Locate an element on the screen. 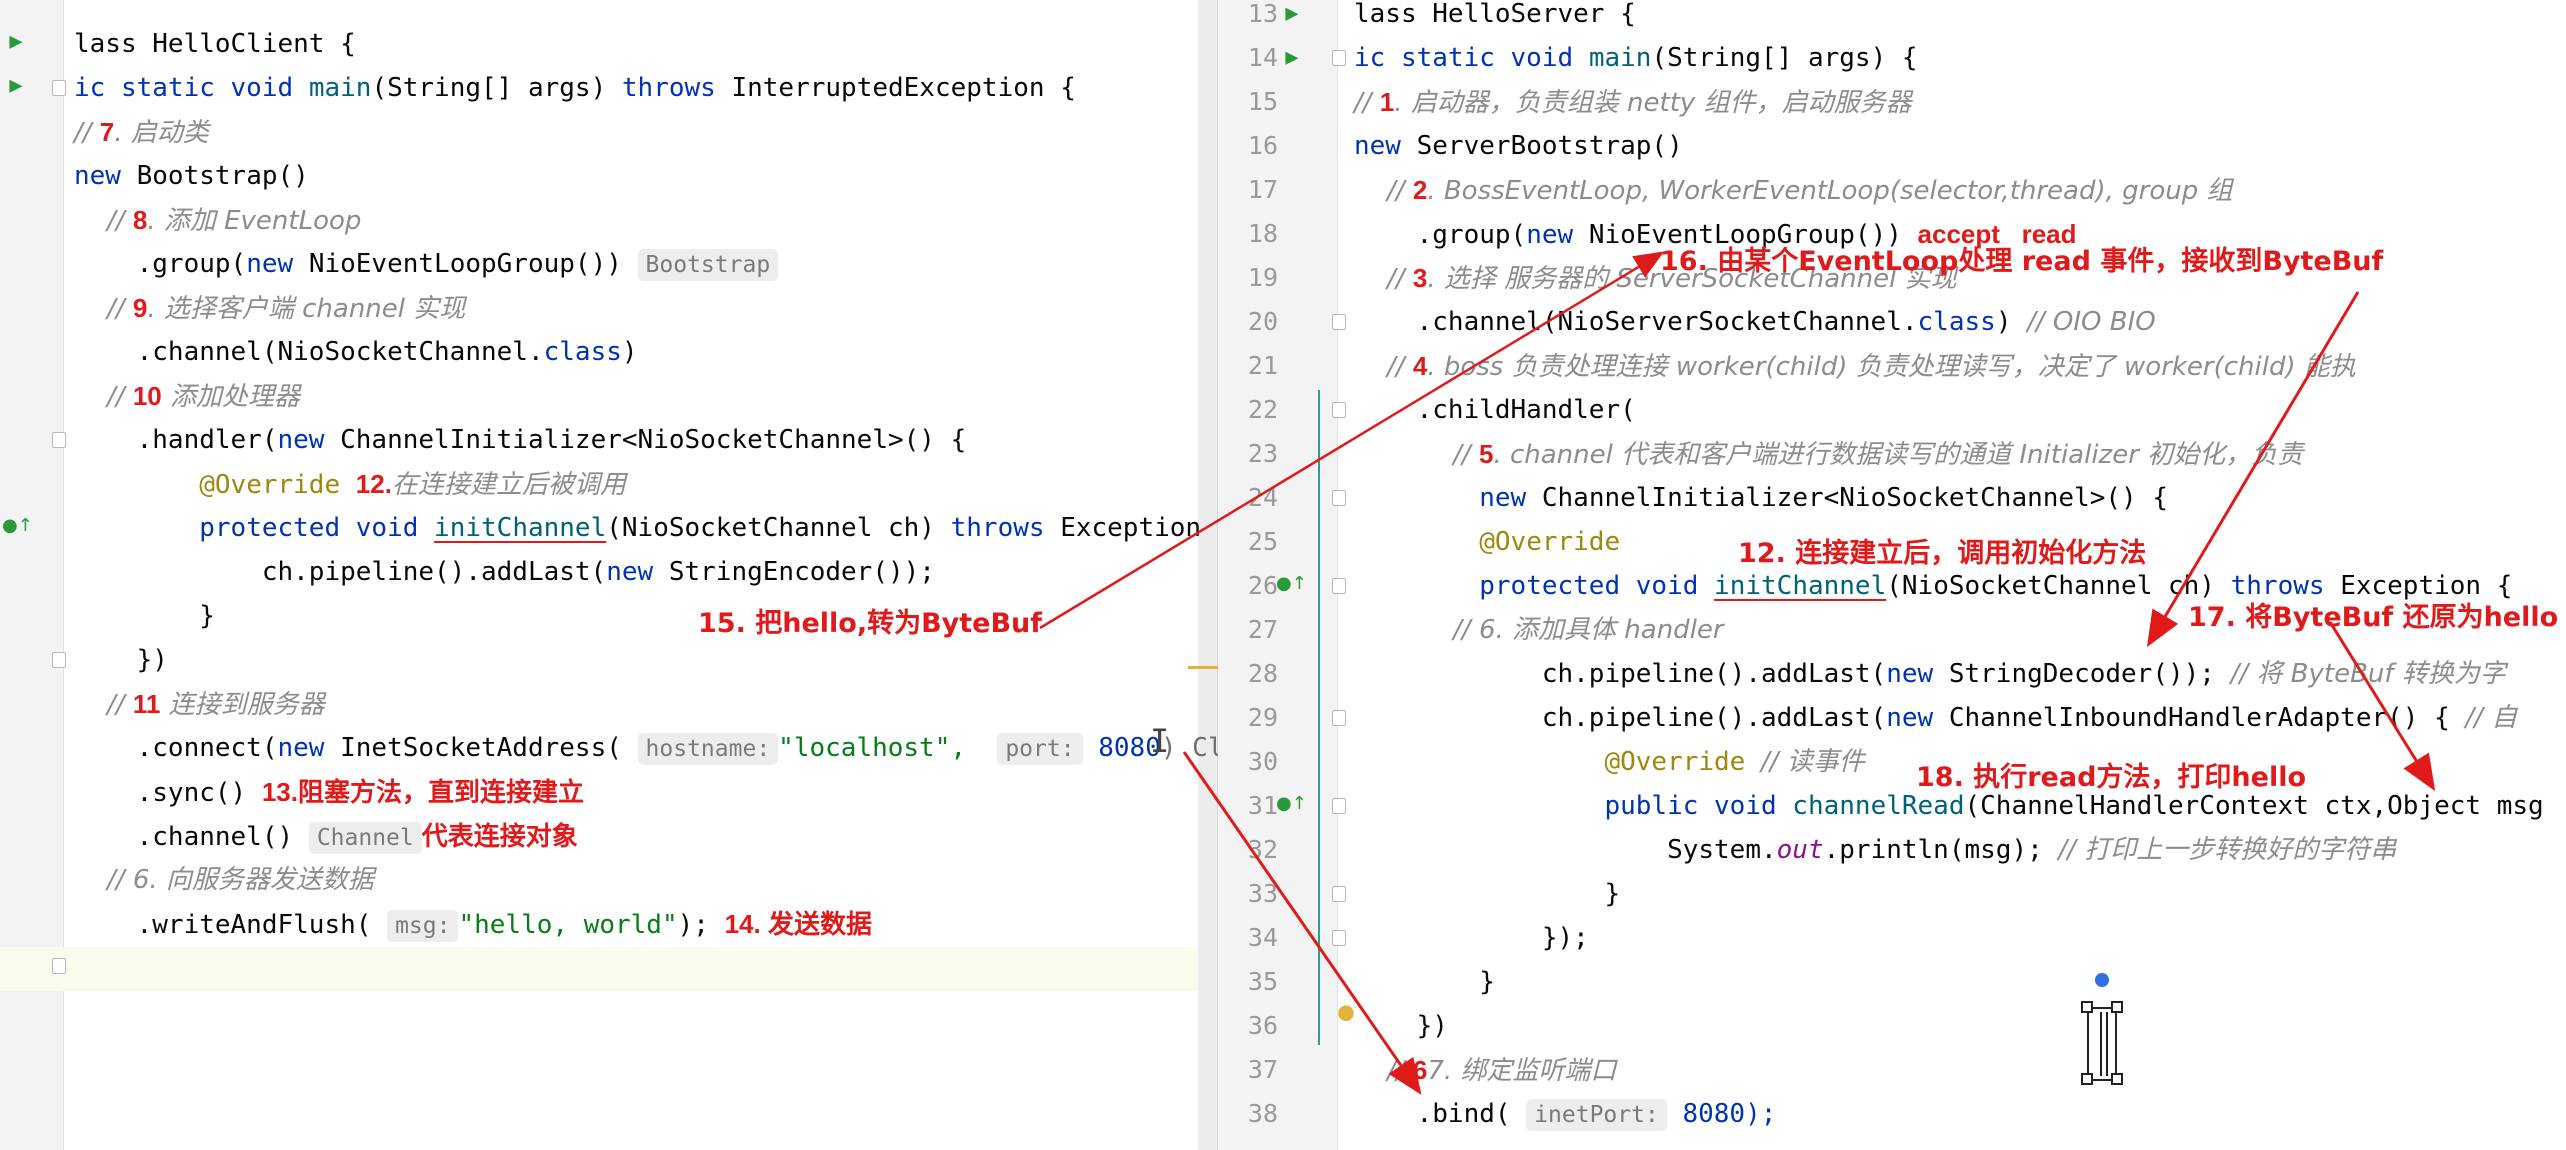 This screenshot has width=2566, height=1150. editor-split-scrollbar is located at coordinates (1208, 575).